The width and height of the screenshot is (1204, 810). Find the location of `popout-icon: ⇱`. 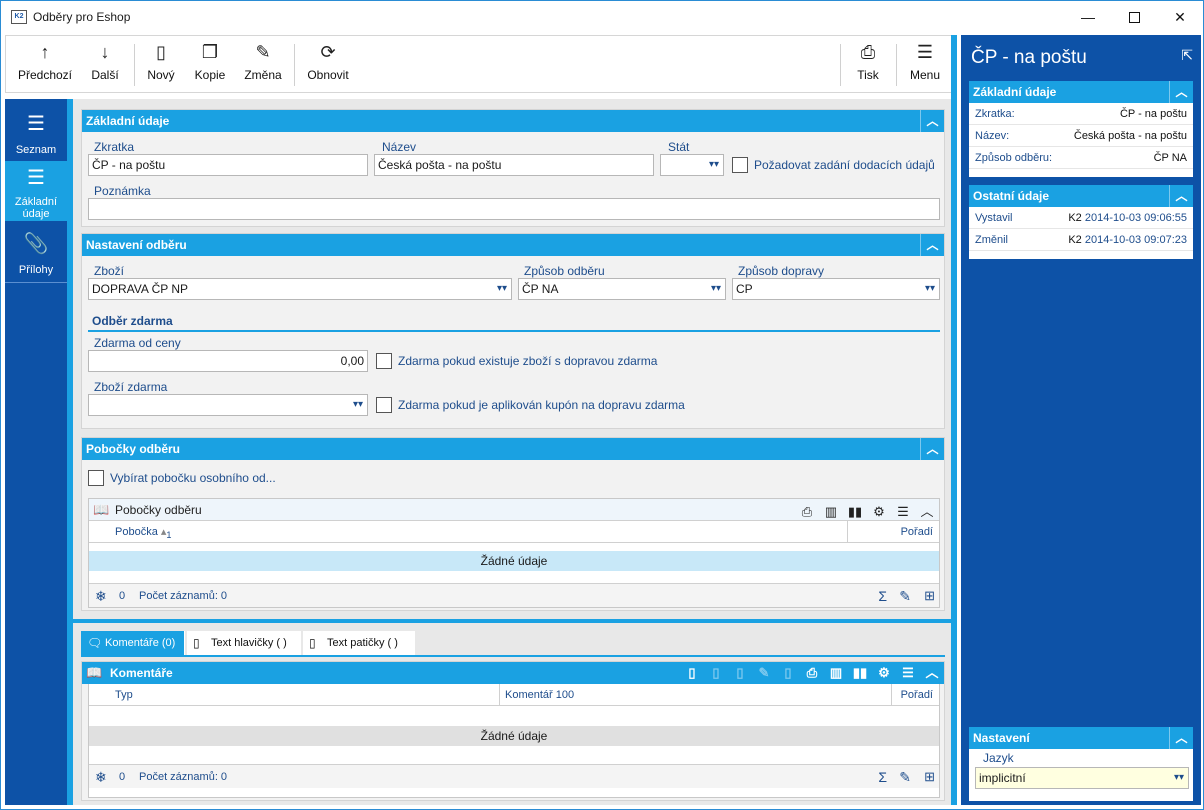

popout-icon: ⇱ is located at coordinates (1187, 55).